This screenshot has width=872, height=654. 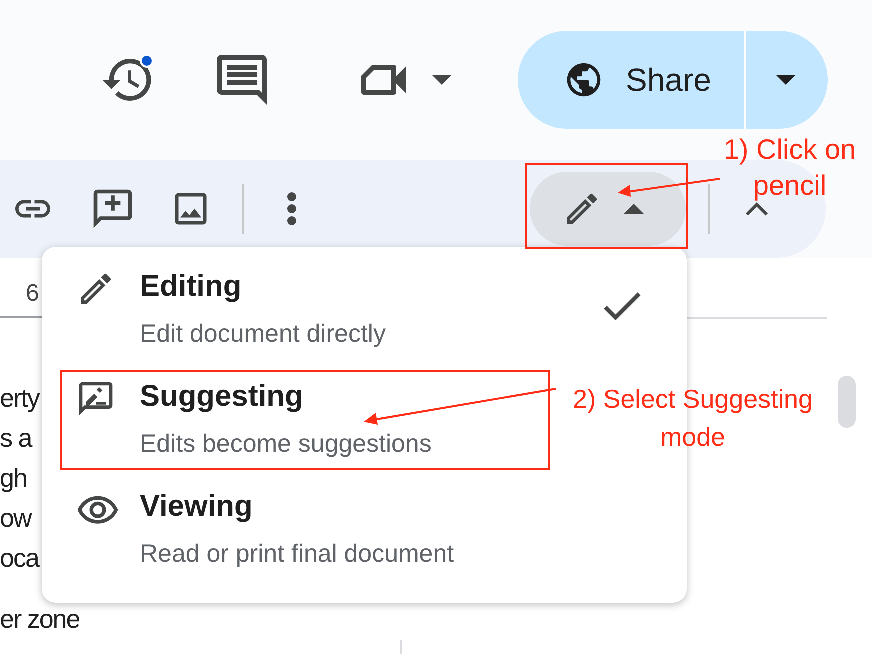 I want to click on menu-item-title: Editing, so click(x=191, y=287).